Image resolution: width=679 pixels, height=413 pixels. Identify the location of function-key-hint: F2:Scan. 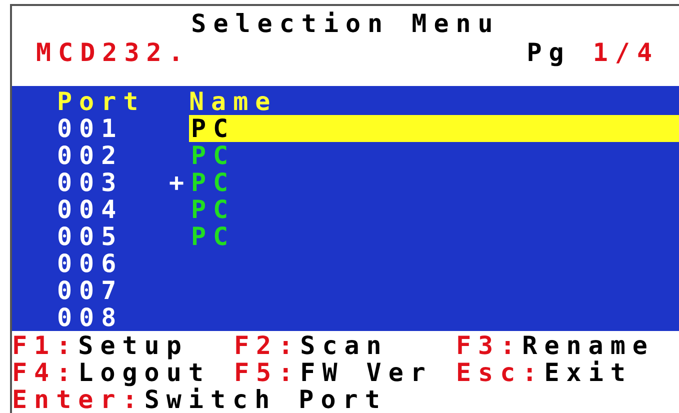
(312, 345).